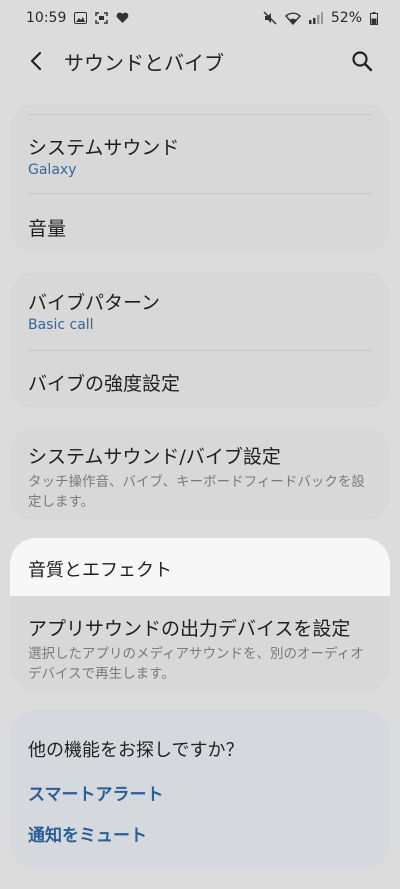 The height and width of the screenshot is (889, 400). Describe the element at coordinates (52, 170) in the screenshot. I see `system-sound-value: Galaxy` at that location.